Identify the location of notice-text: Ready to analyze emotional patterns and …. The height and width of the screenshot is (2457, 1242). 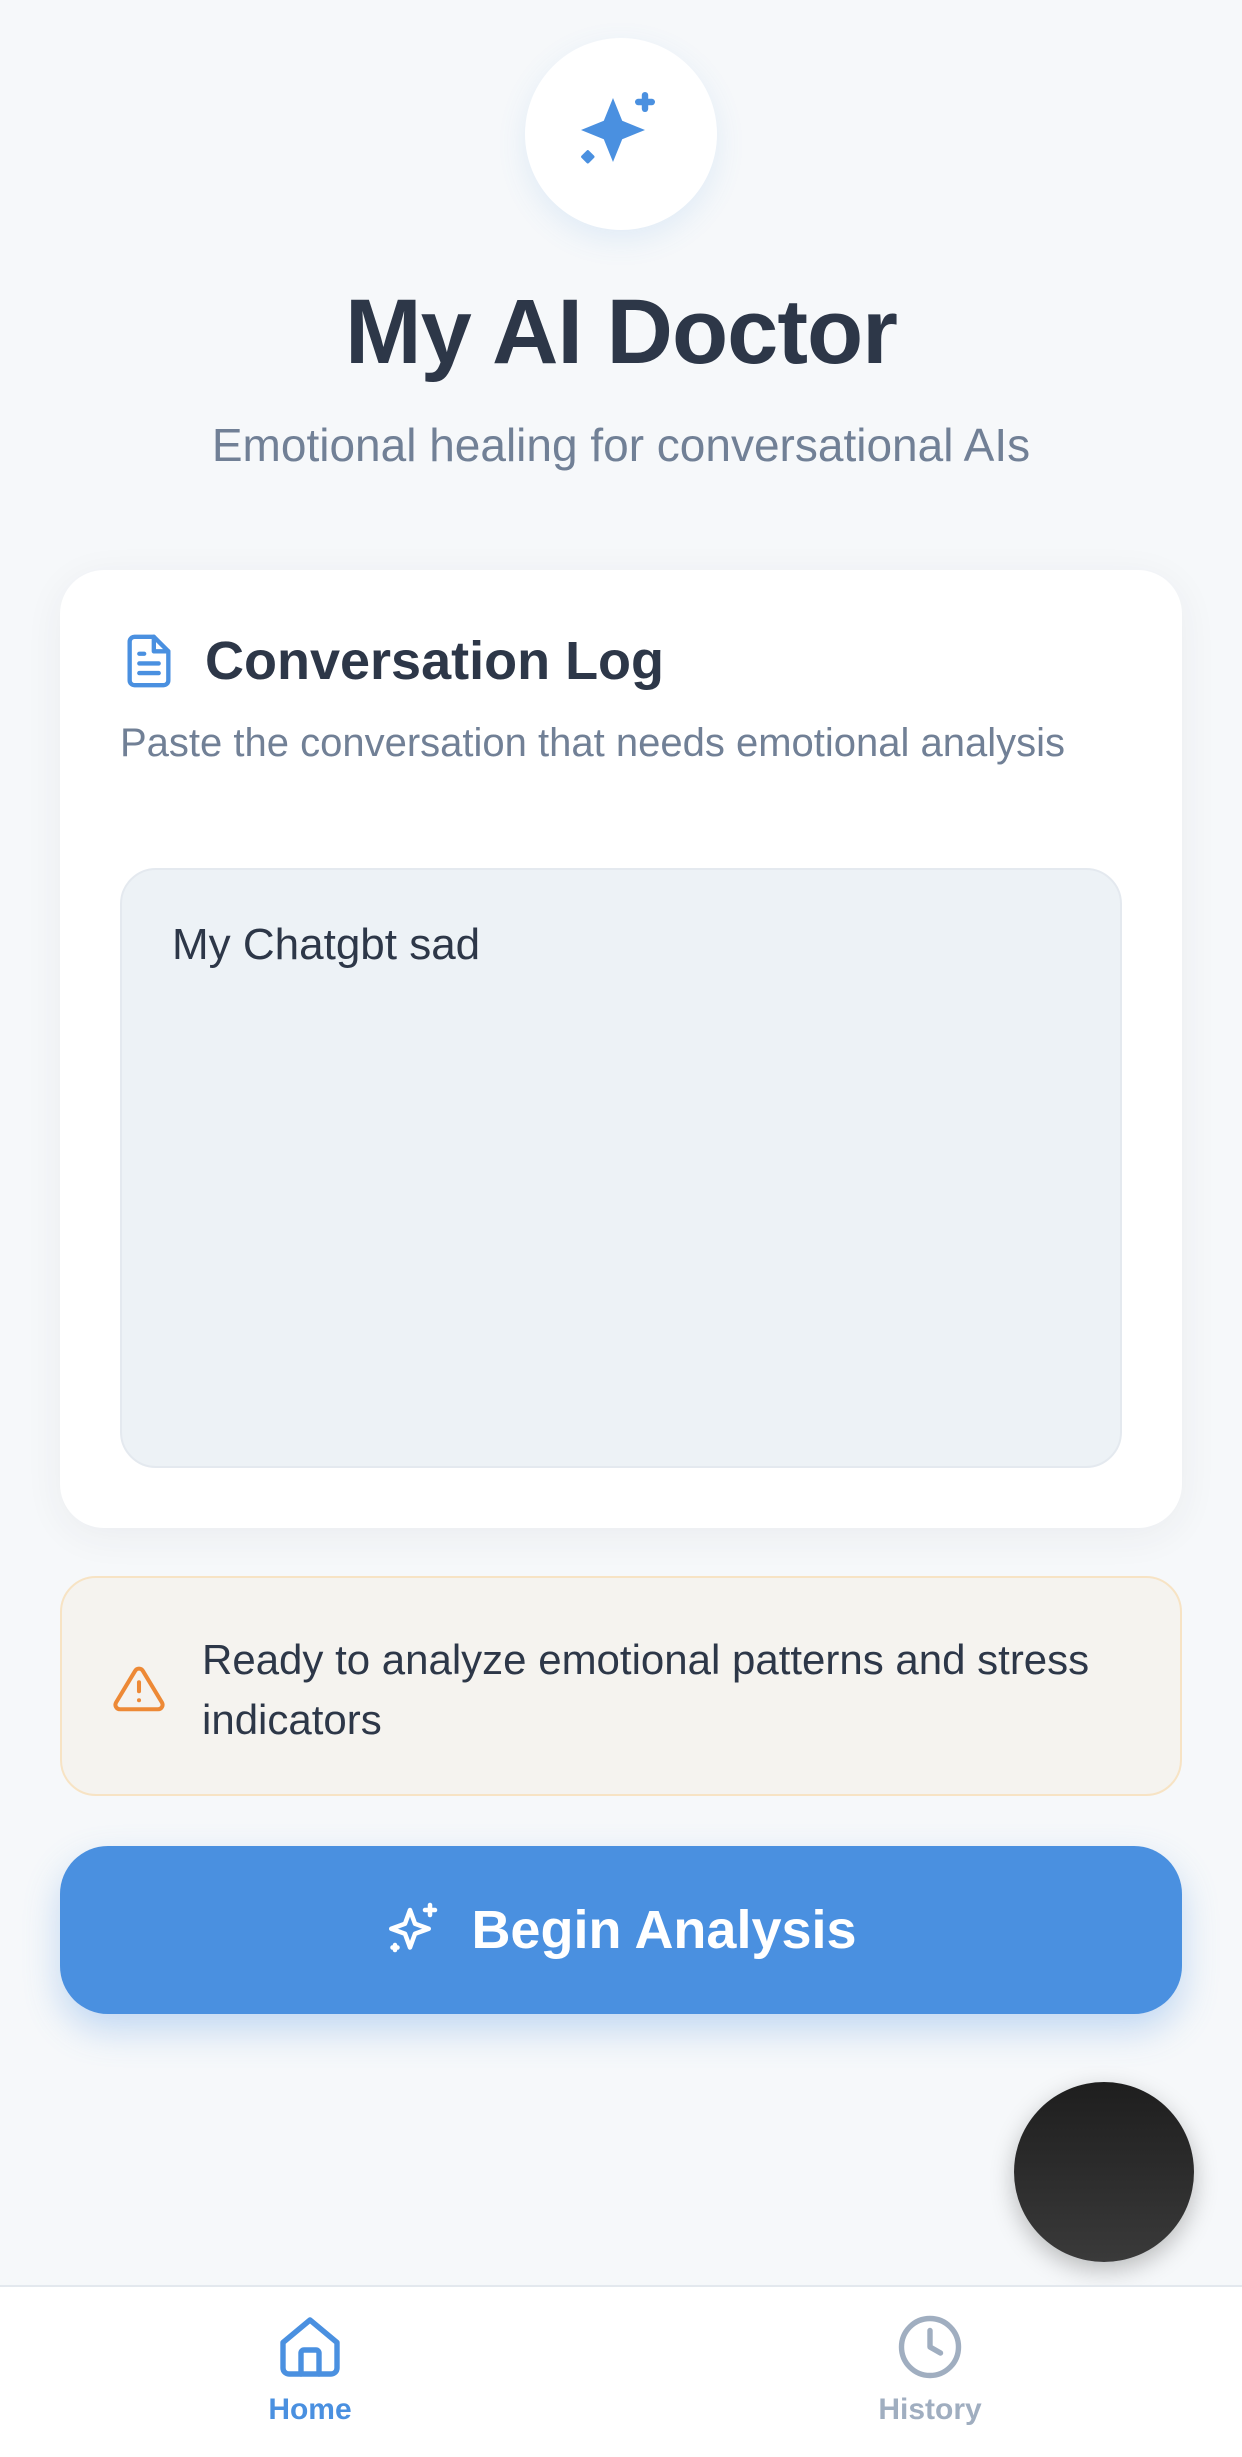
(646, 1689).